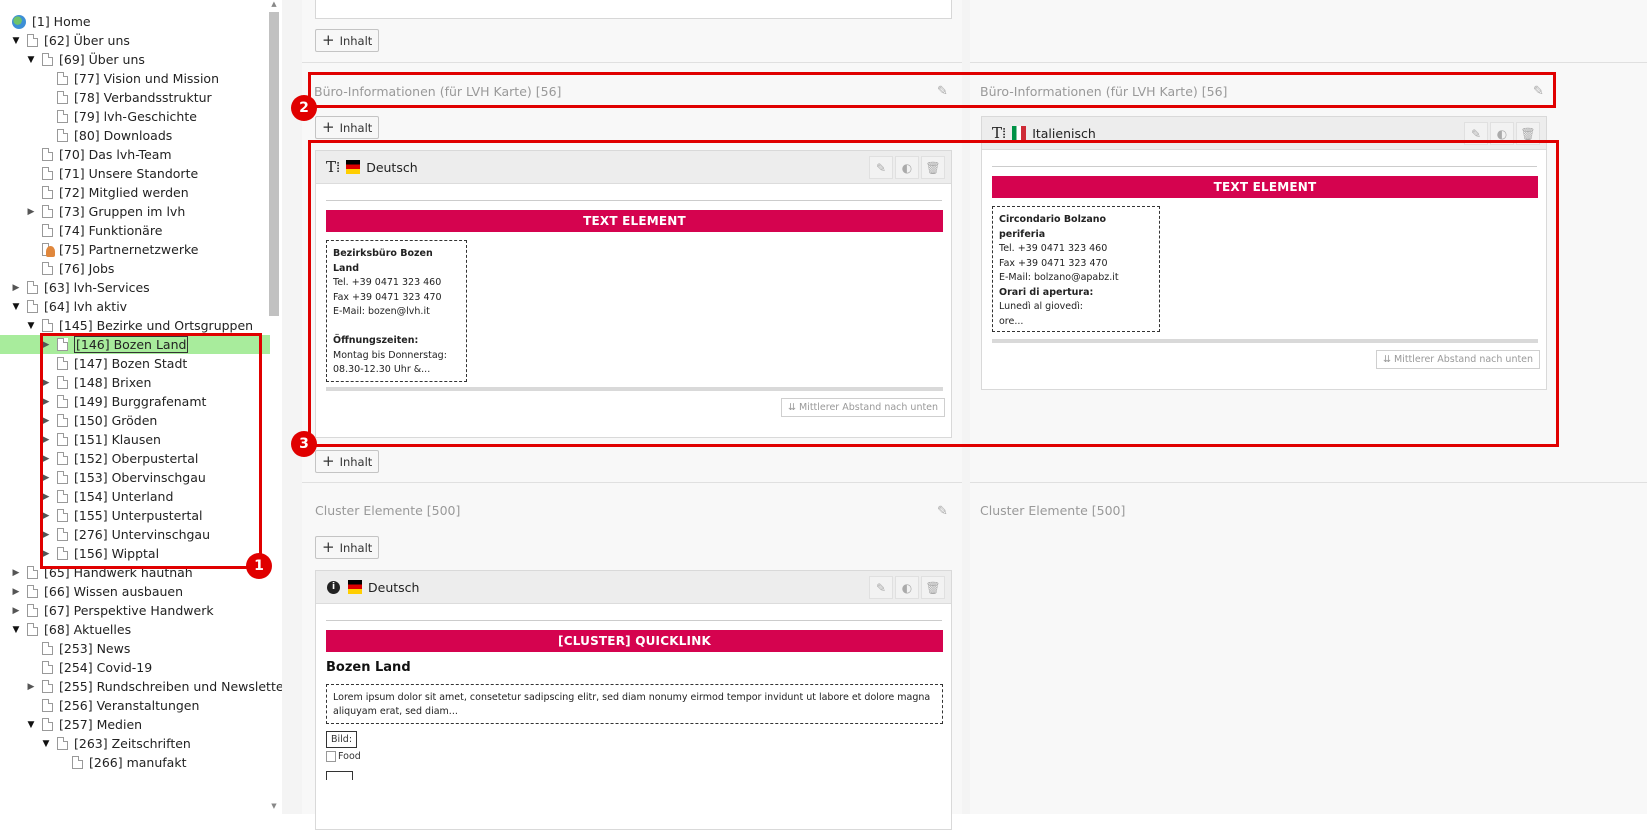 This screenshot has width=1647, height=830. I want to click on tree-item-content: [79] lvh-Geschichte, so click(127, 116).